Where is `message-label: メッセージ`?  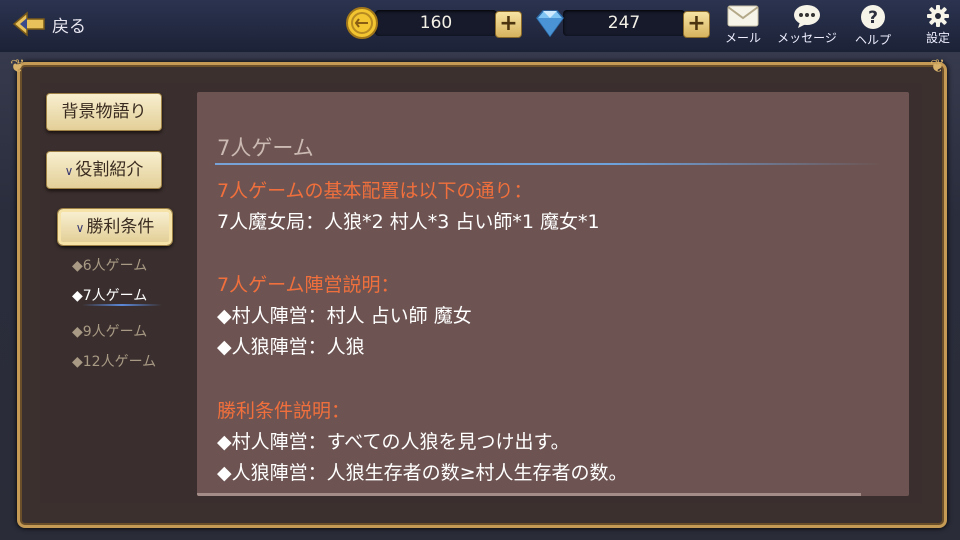 message-label: メッセージ is located at coordinates (807, 38).